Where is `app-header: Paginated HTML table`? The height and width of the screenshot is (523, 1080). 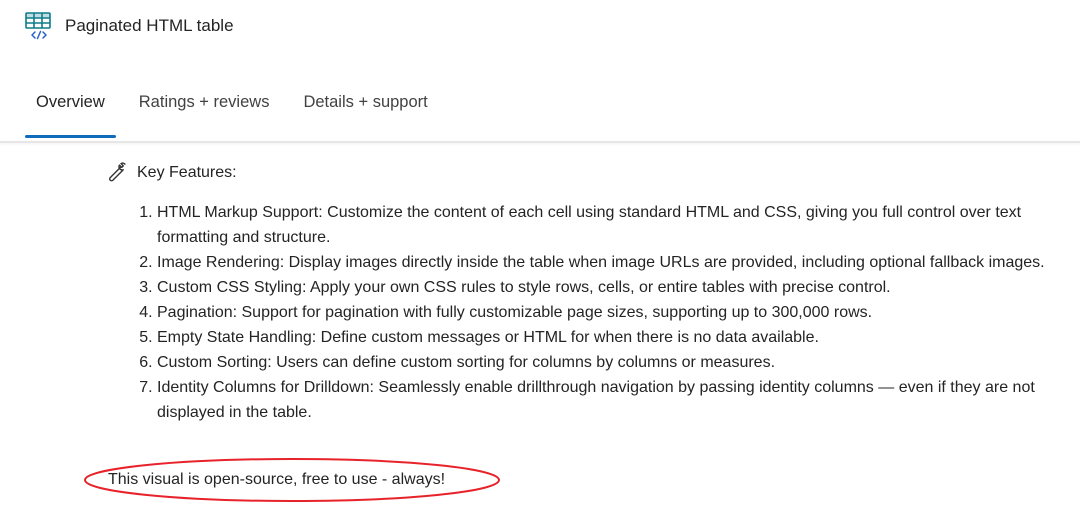 app-header: Paginated HTML table is located at coordinates (129, 26).